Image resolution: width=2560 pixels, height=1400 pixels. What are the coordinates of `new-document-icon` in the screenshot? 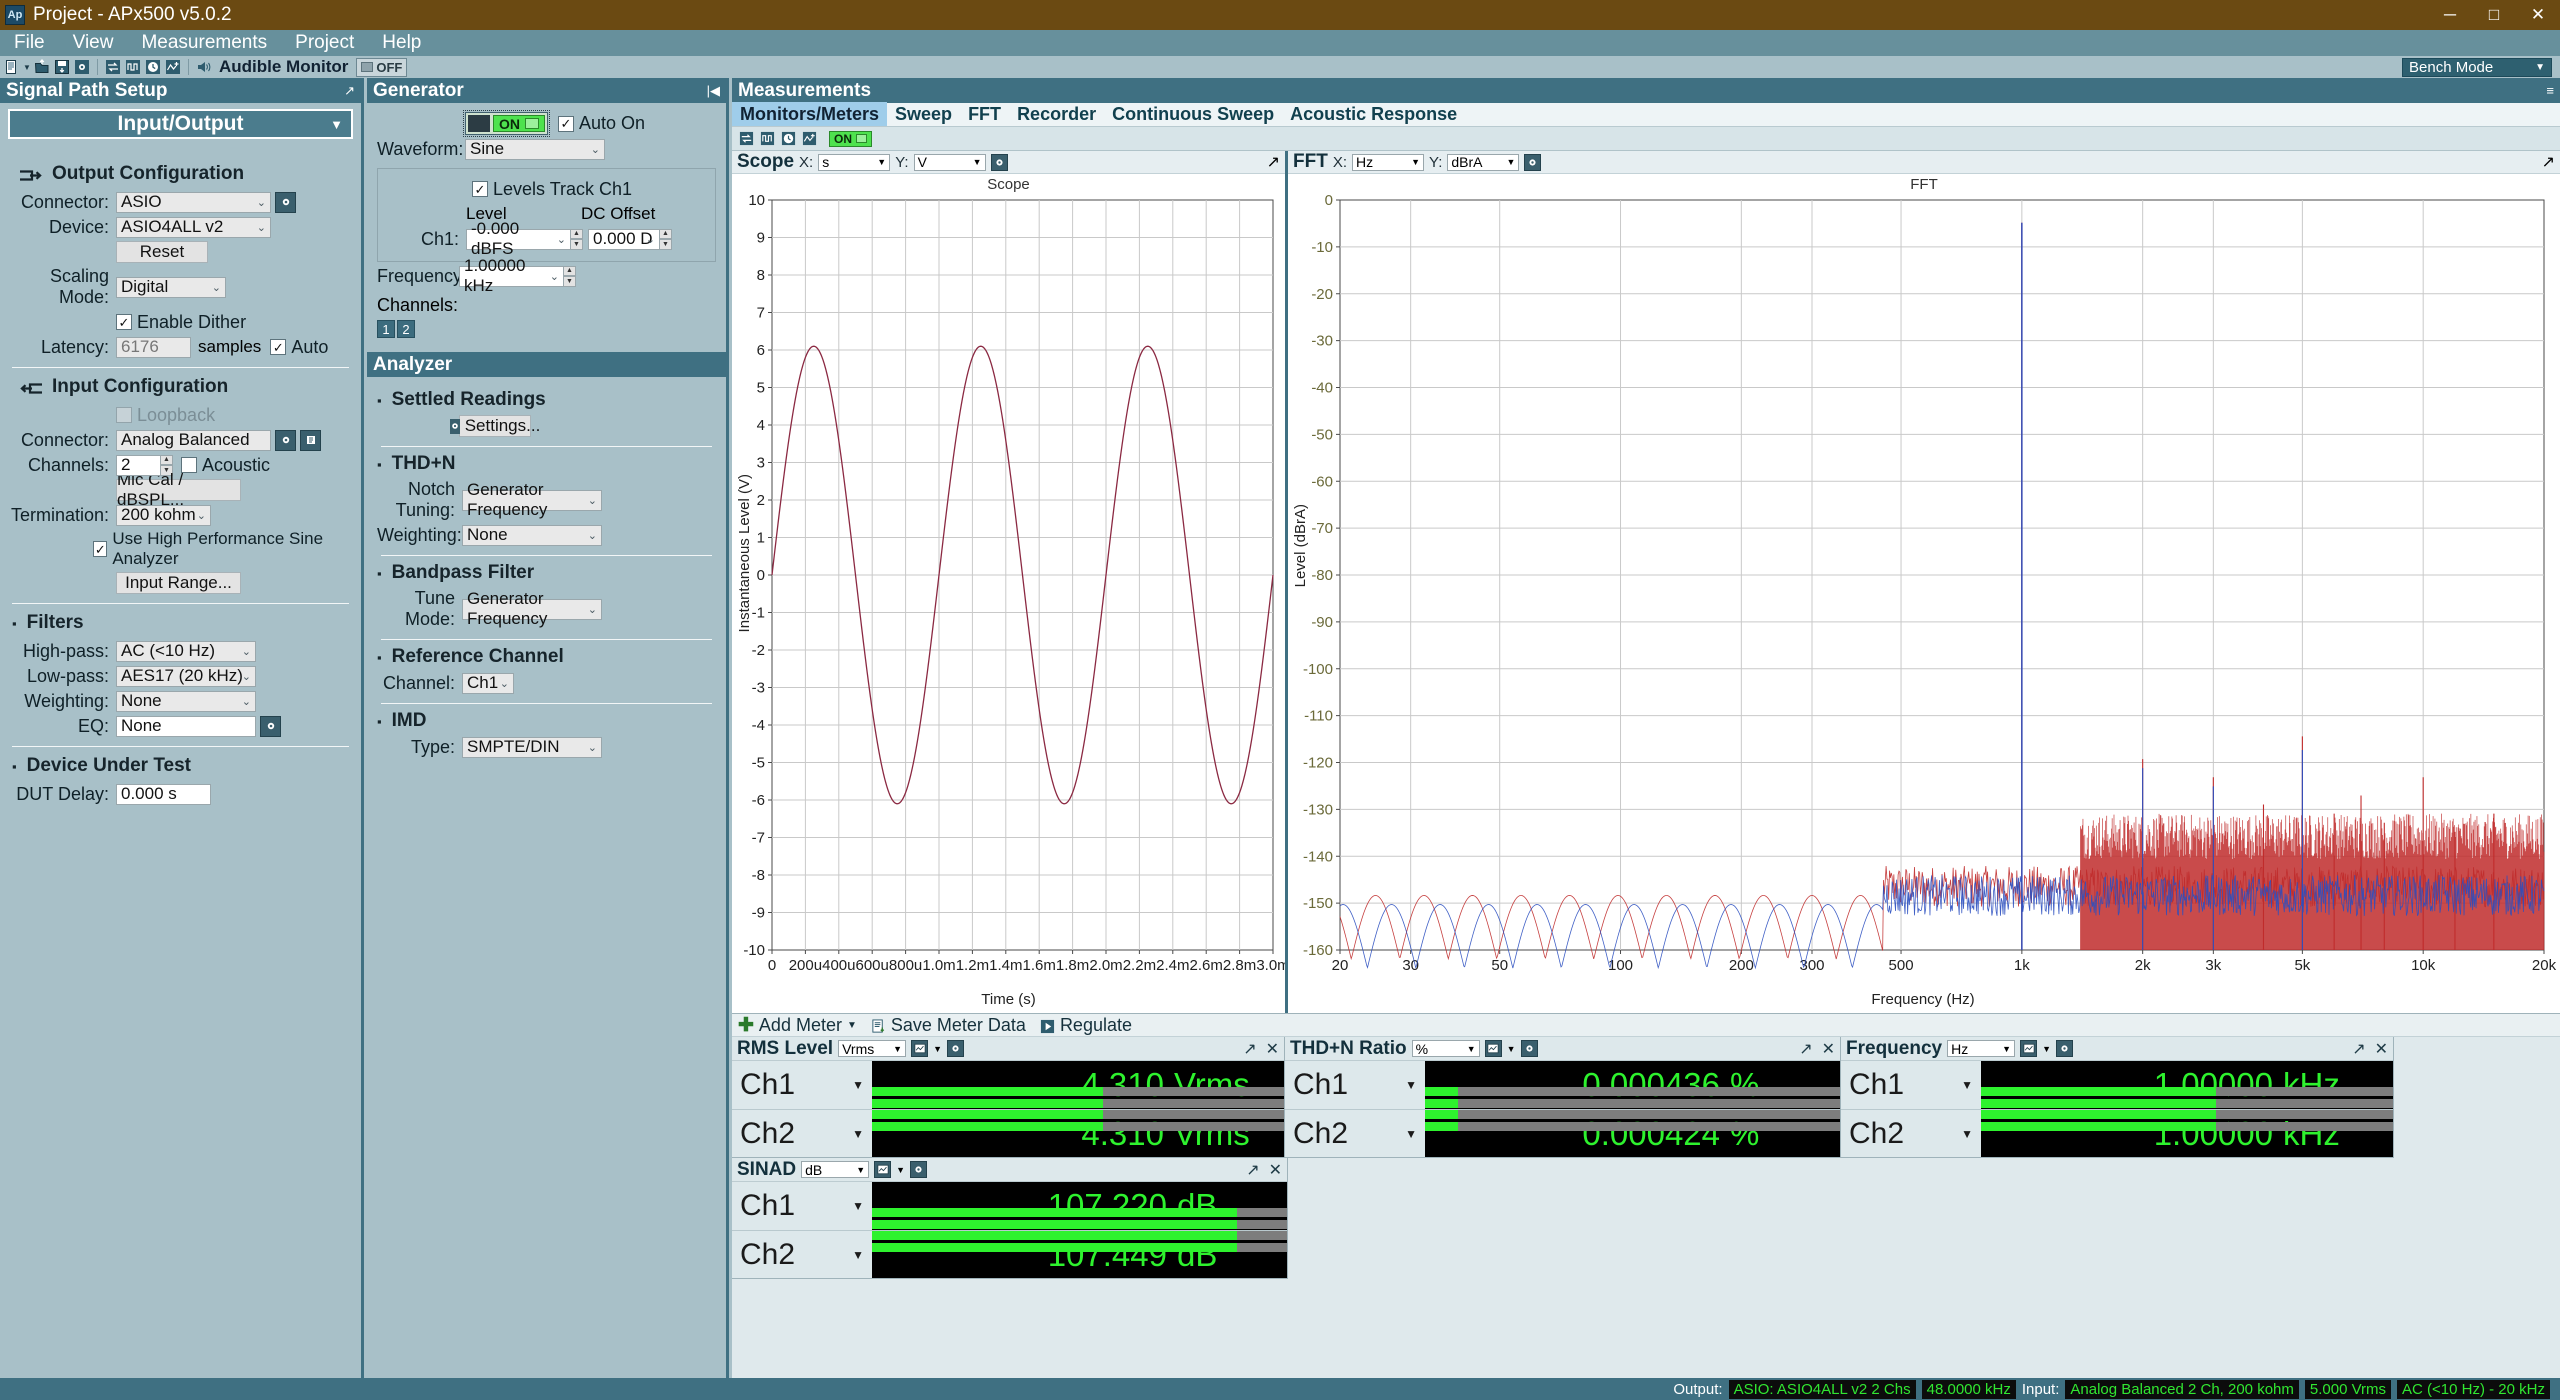 It's located at (12, 67).